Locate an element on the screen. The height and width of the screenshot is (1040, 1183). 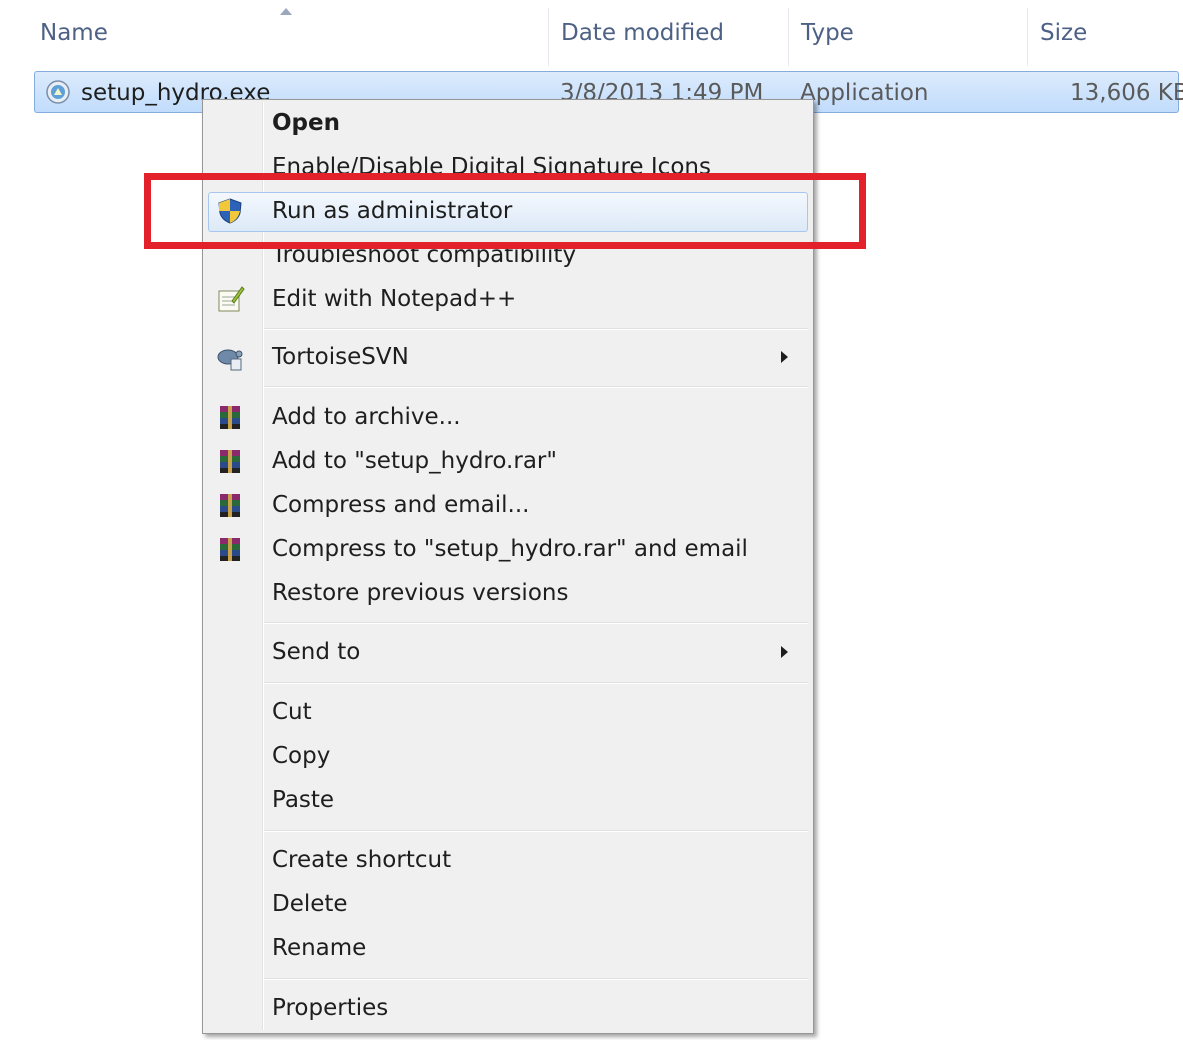
menu-item-label: Rename is located at coordinates (319, 948).